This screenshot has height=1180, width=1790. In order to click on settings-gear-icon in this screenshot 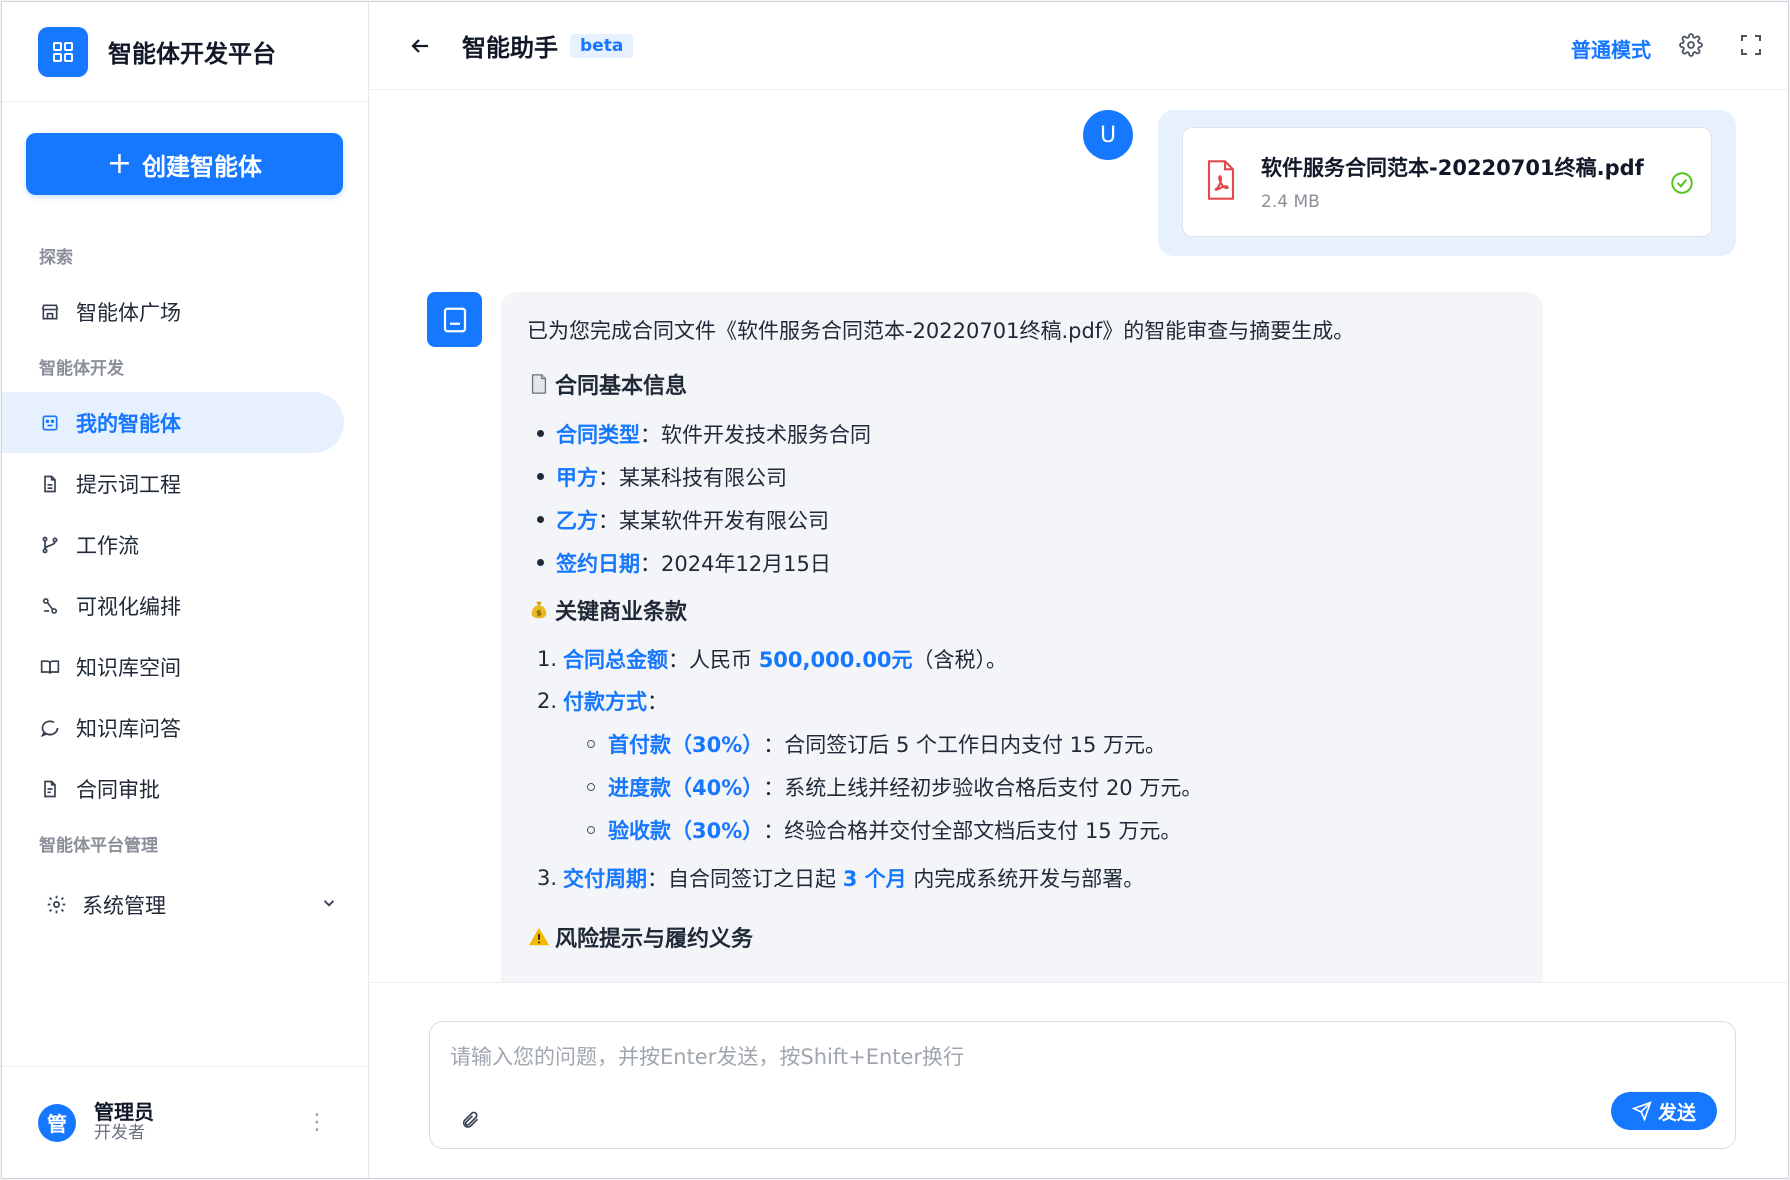, I will do `click(1691, 45)`.